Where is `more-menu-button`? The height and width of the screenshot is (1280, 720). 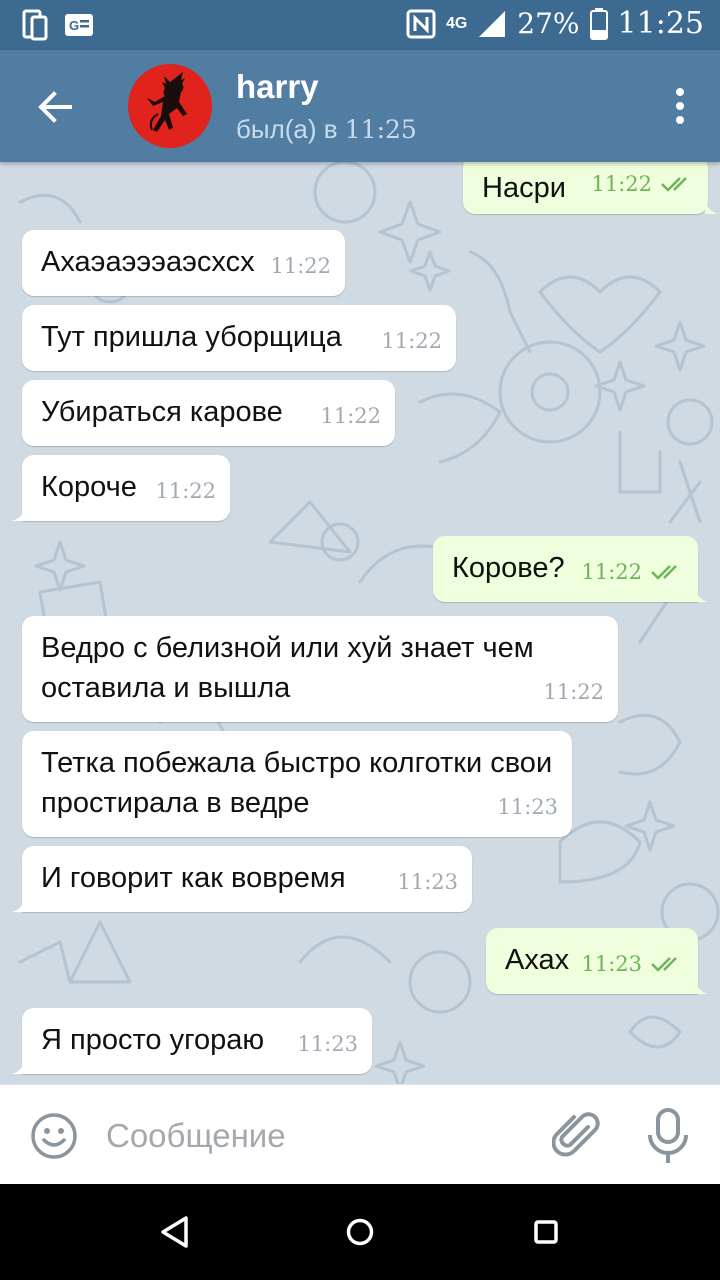
more-menu-button is located at coordinates (680, 108).